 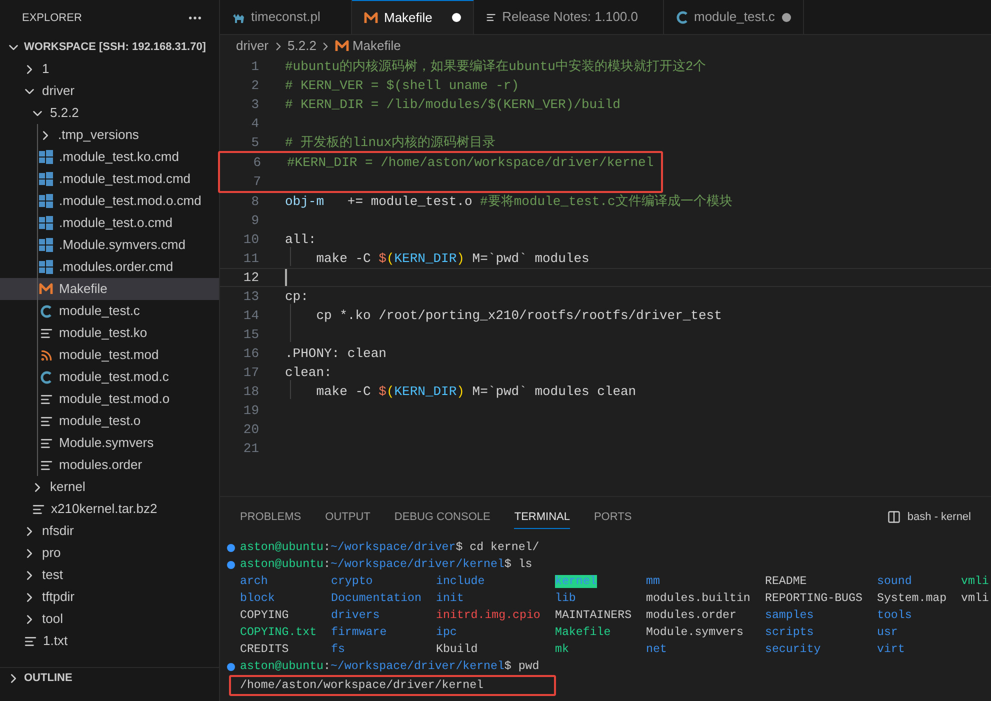 I want to click on code-line: # KERN_DIR = /lib/modules/$(KERN_VER)/build, so click(x=452, y=105).